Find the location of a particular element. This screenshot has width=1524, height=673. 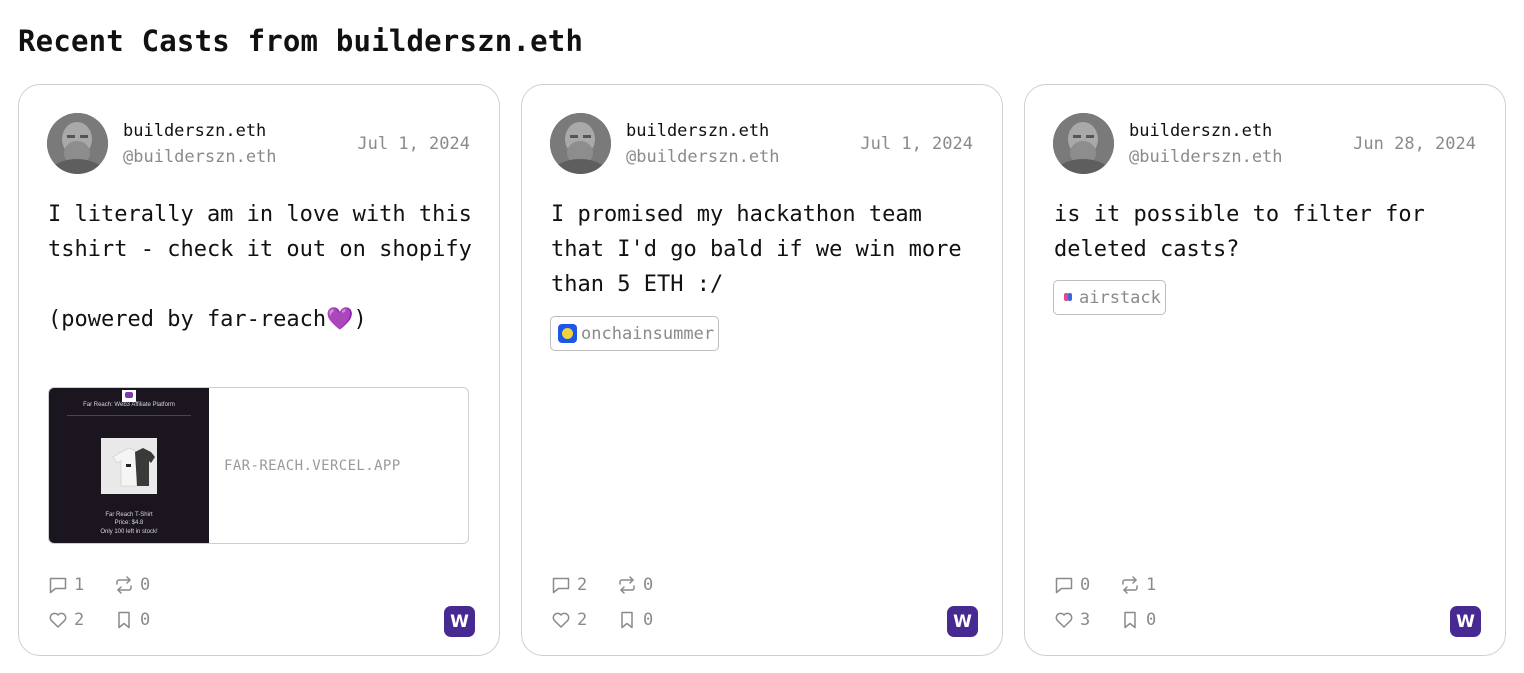

reply-stat: 1 is located at coordinates (66, 585).